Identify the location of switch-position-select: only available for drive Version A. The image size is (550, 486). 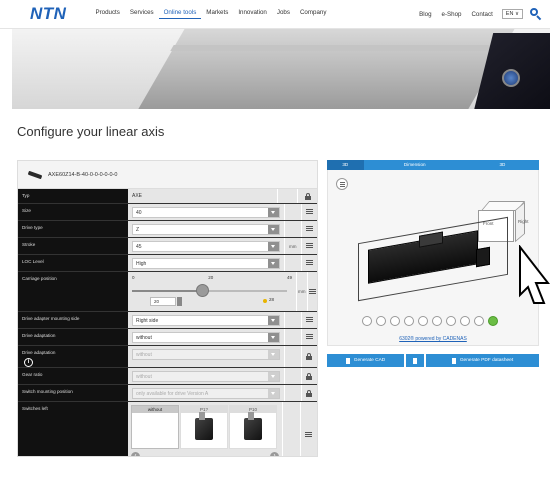
(206, 393).